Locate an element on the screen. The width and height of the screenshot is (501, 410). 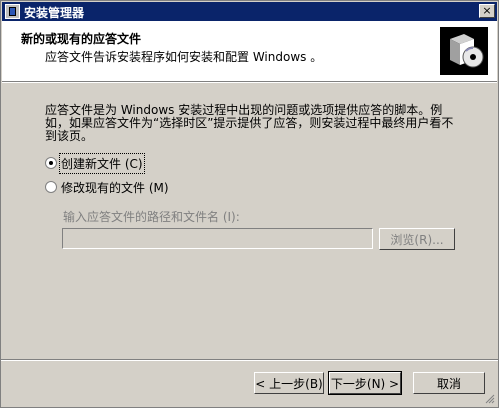
path-label: 输入应答文件的路径和文件名 (I): is located at coordinates (151, 217).